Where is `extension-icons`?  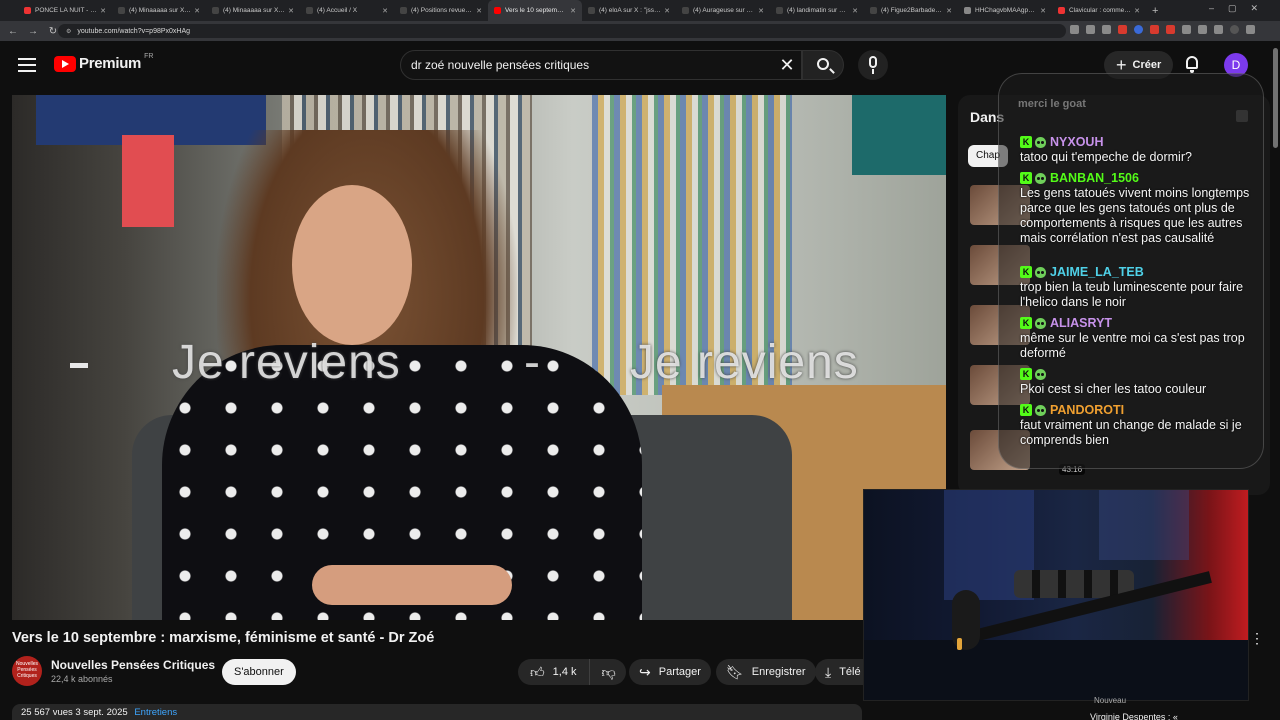
extension-icons is located at coordinates (1162, 29).